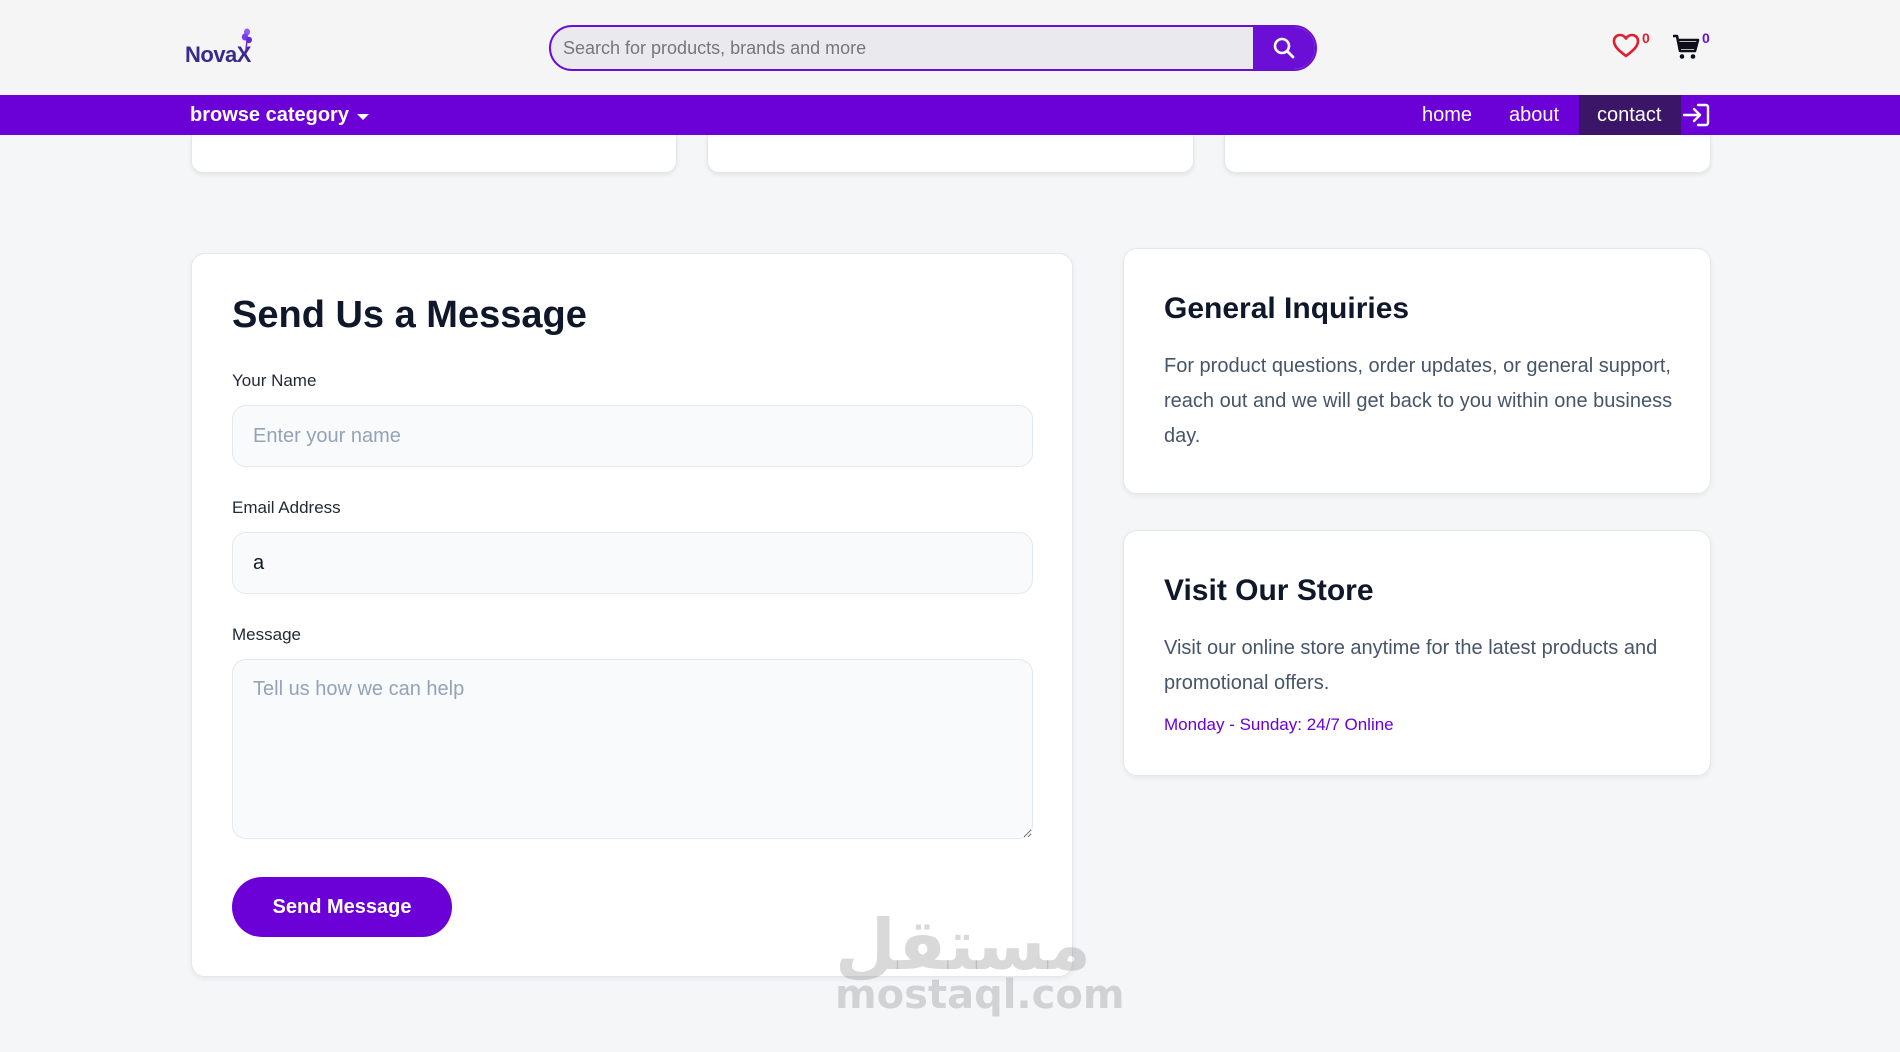  What do you see at coordinates (980, 995) in the screenshot?
I see `watermark-latin: mostaql.com` at bounding box center [980, 995].